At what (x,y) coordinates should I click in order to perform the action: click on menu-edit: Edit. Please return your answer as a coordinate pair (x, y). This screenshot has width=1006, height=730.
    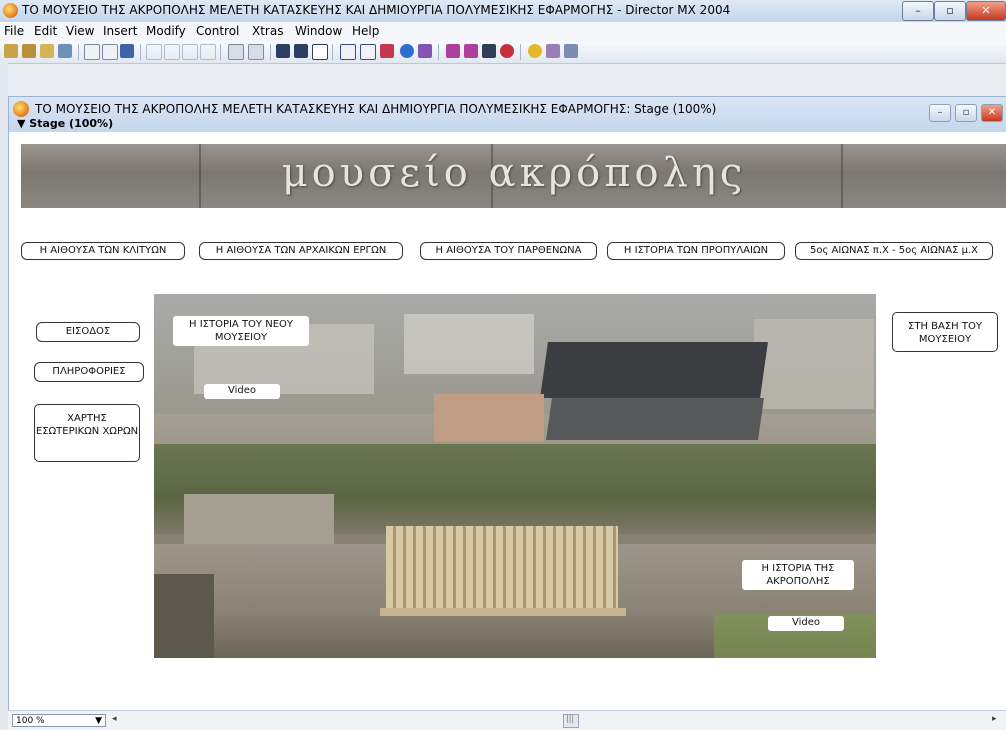
    Looking at the image, I should click on (45, 31).